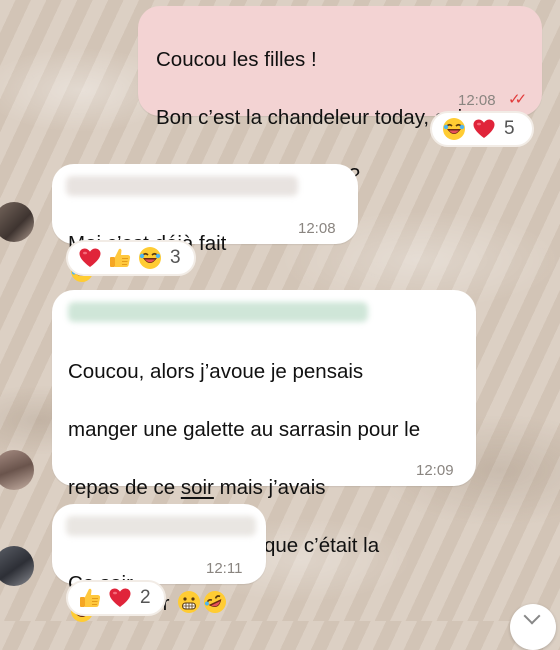 The image size is (560, 650). I want to click on reaction-count: 2, so click(145, 597).